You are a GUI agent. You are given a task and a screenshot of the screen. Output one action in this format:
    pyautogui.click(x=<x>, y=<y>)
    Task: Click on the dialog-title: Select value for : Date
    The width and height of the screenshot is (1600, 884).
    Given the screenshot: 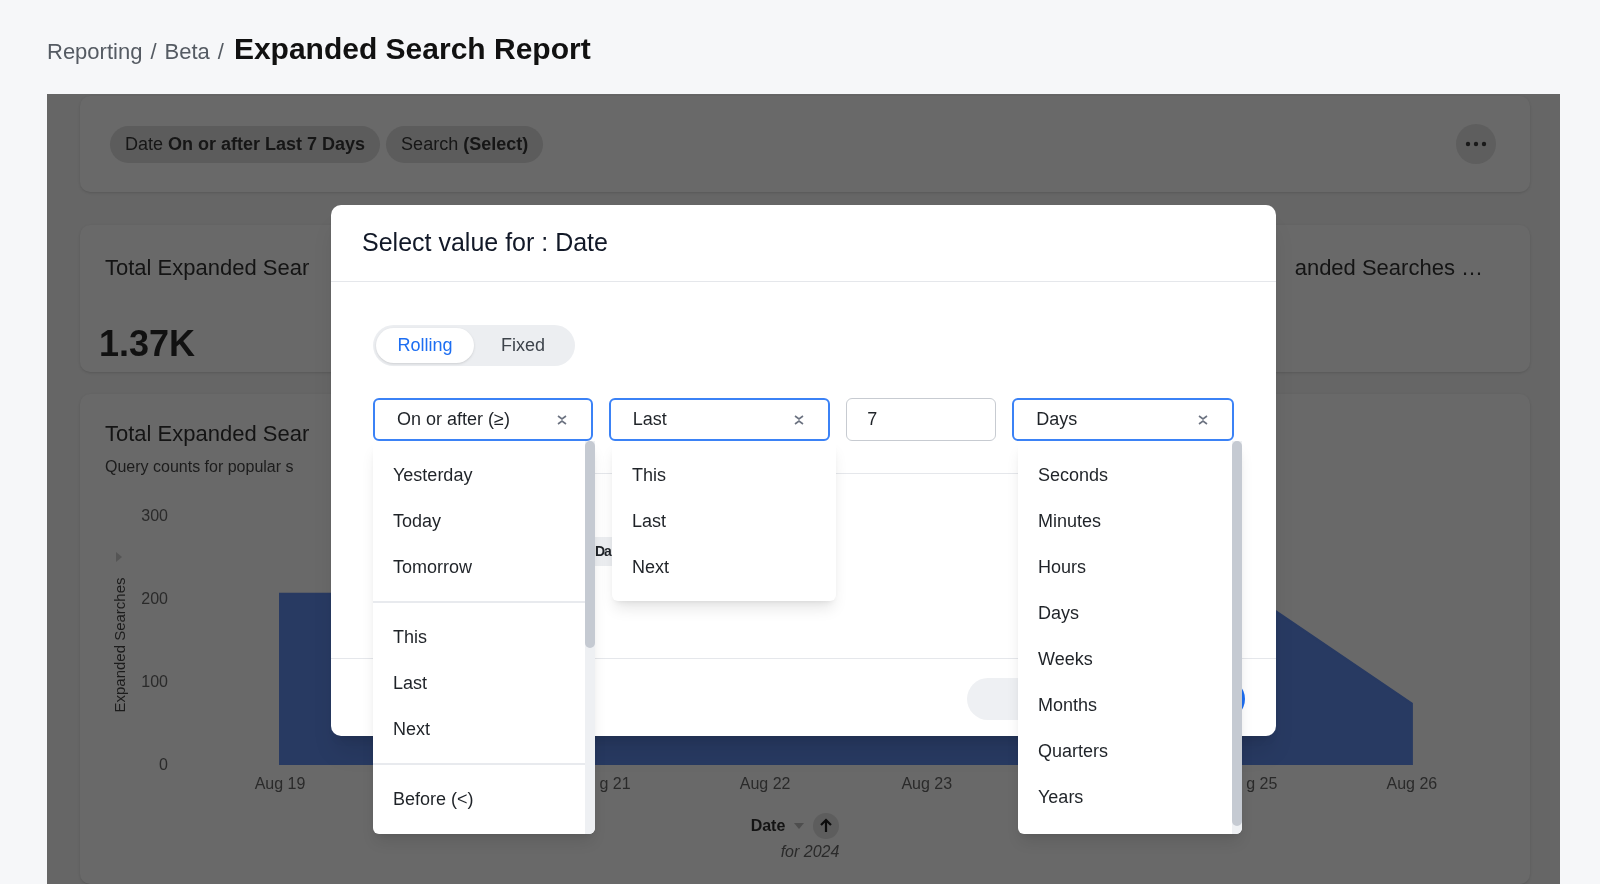 What is the action you would take?
    pyautogui.click(x=485, y=242)
    